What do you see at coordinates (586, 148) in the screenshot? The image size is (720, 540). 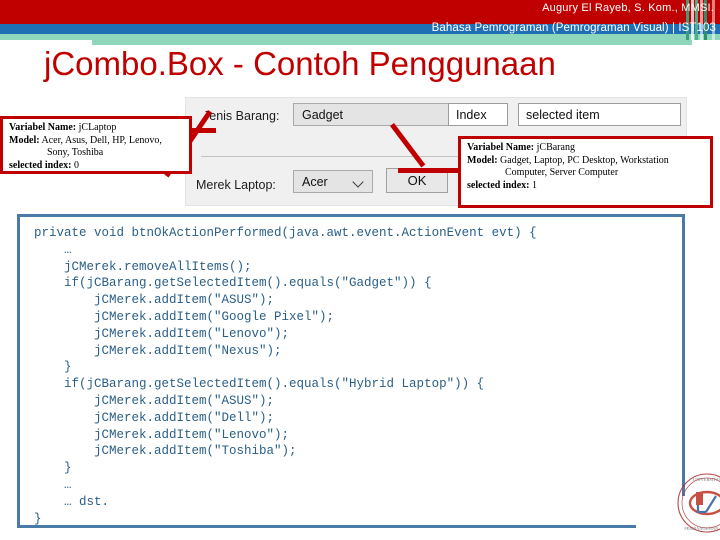 I see `callout-right-line1: Variabel Name: jCBarang` at bounding box center [586, 148].